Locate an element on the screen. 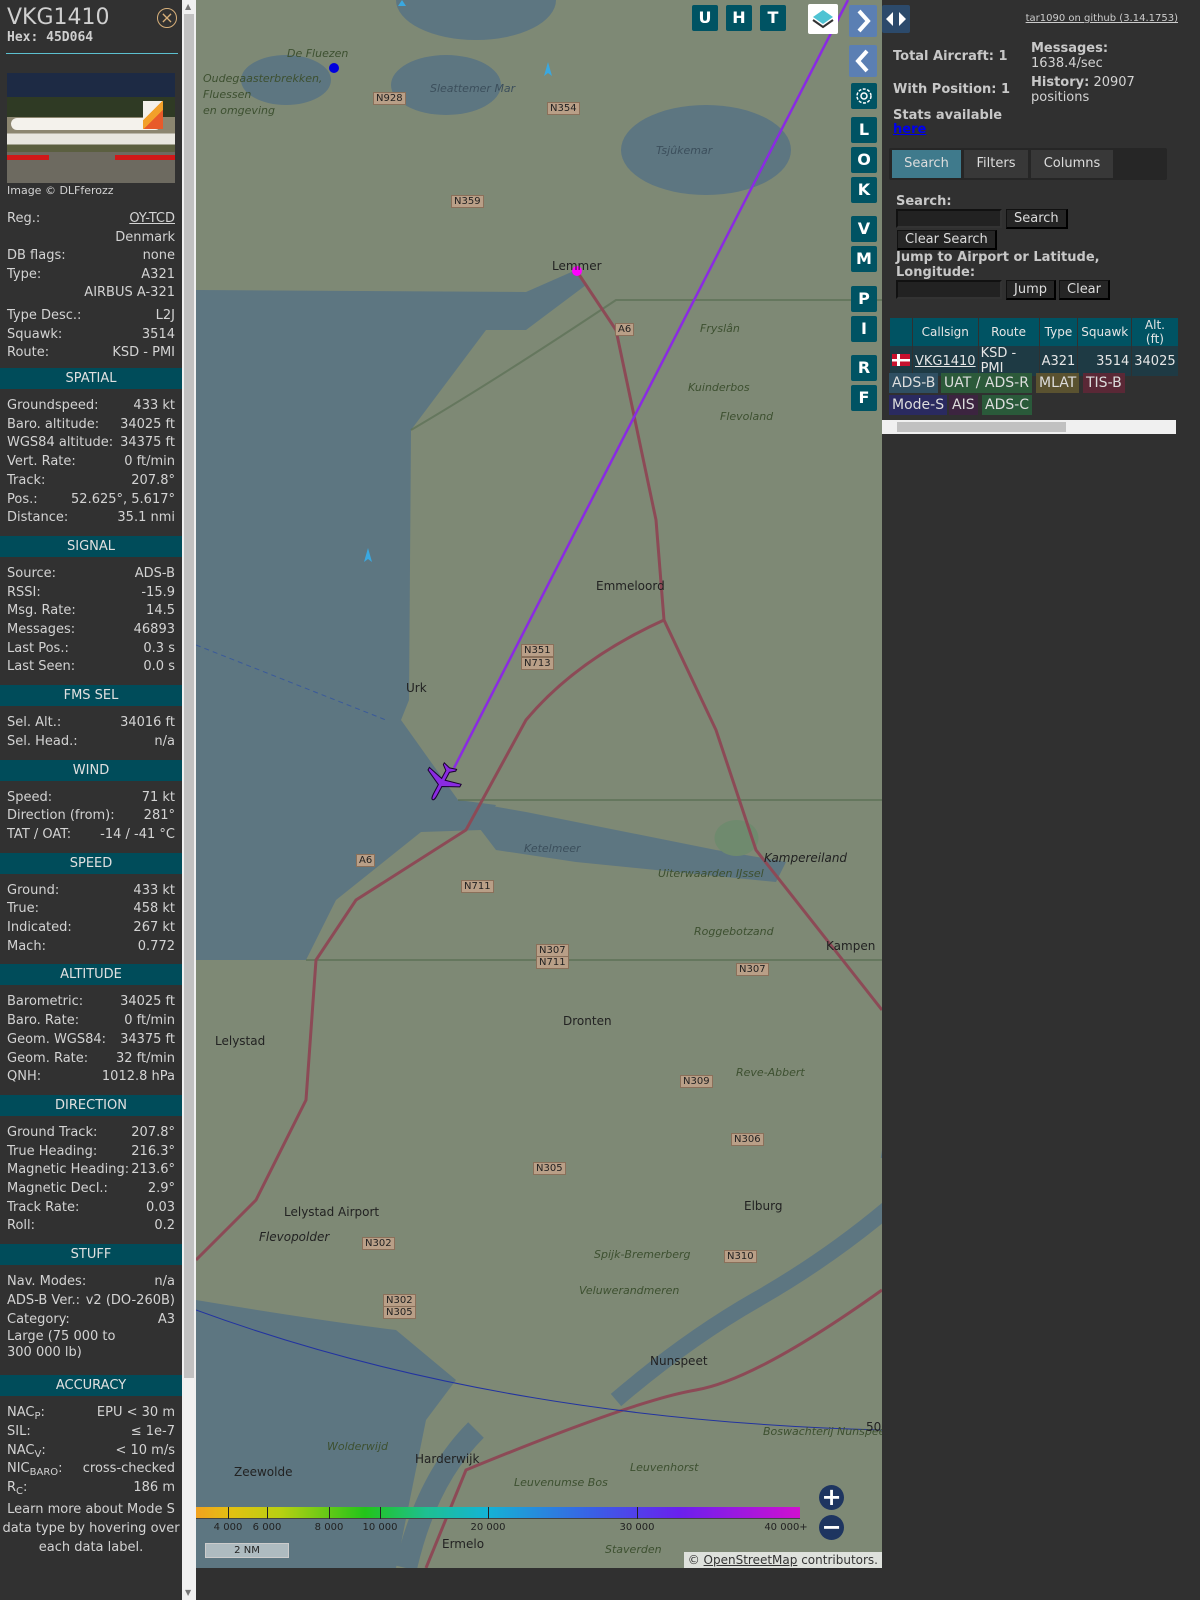 Image resolution: width=1200 pixels, height=1600 pixels. map-button-p: P is located at coordinates (864, 299).